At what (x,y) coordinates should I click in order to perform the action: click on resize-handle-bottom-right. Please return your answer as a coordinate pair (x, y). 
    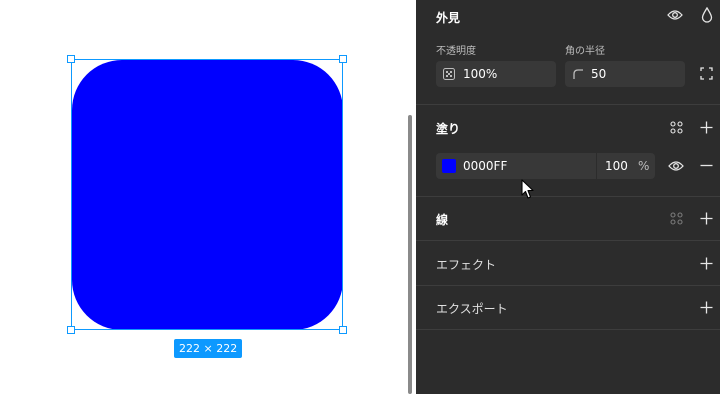
    Looking at the image, I should click on (343, 330).